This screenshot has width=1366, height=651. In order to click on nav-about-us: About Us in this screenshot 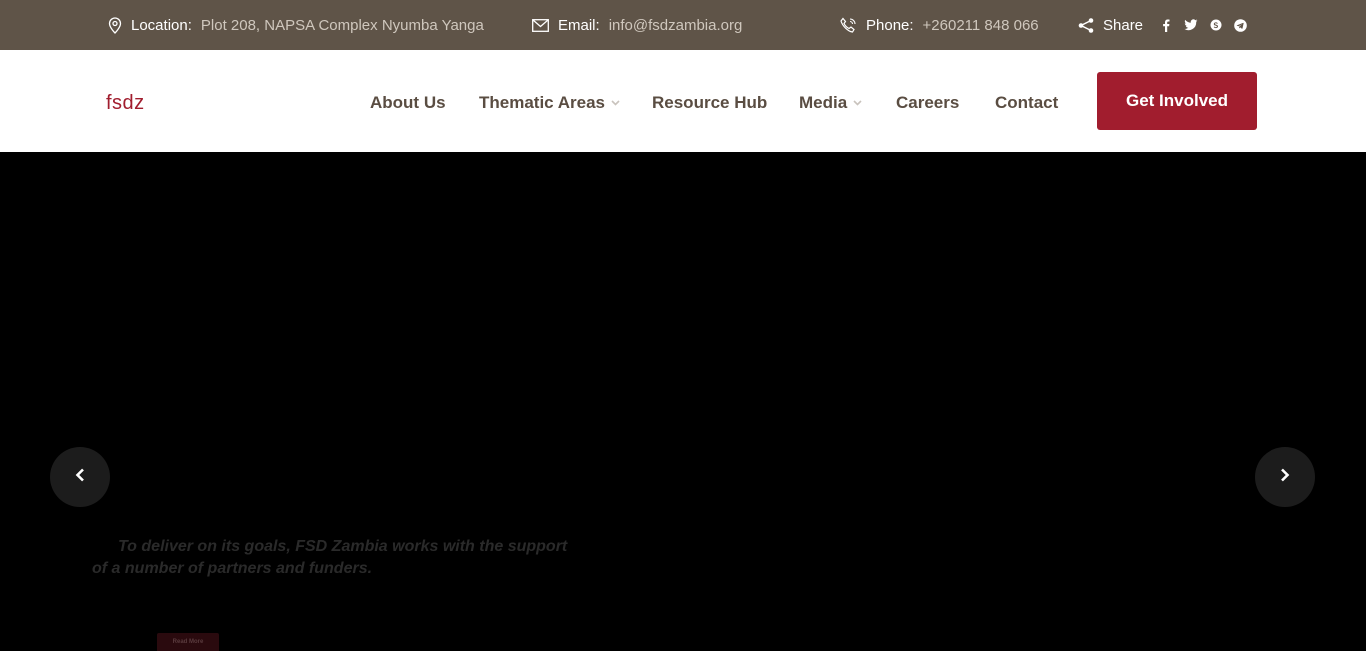, I will do `click(408, 103)`.